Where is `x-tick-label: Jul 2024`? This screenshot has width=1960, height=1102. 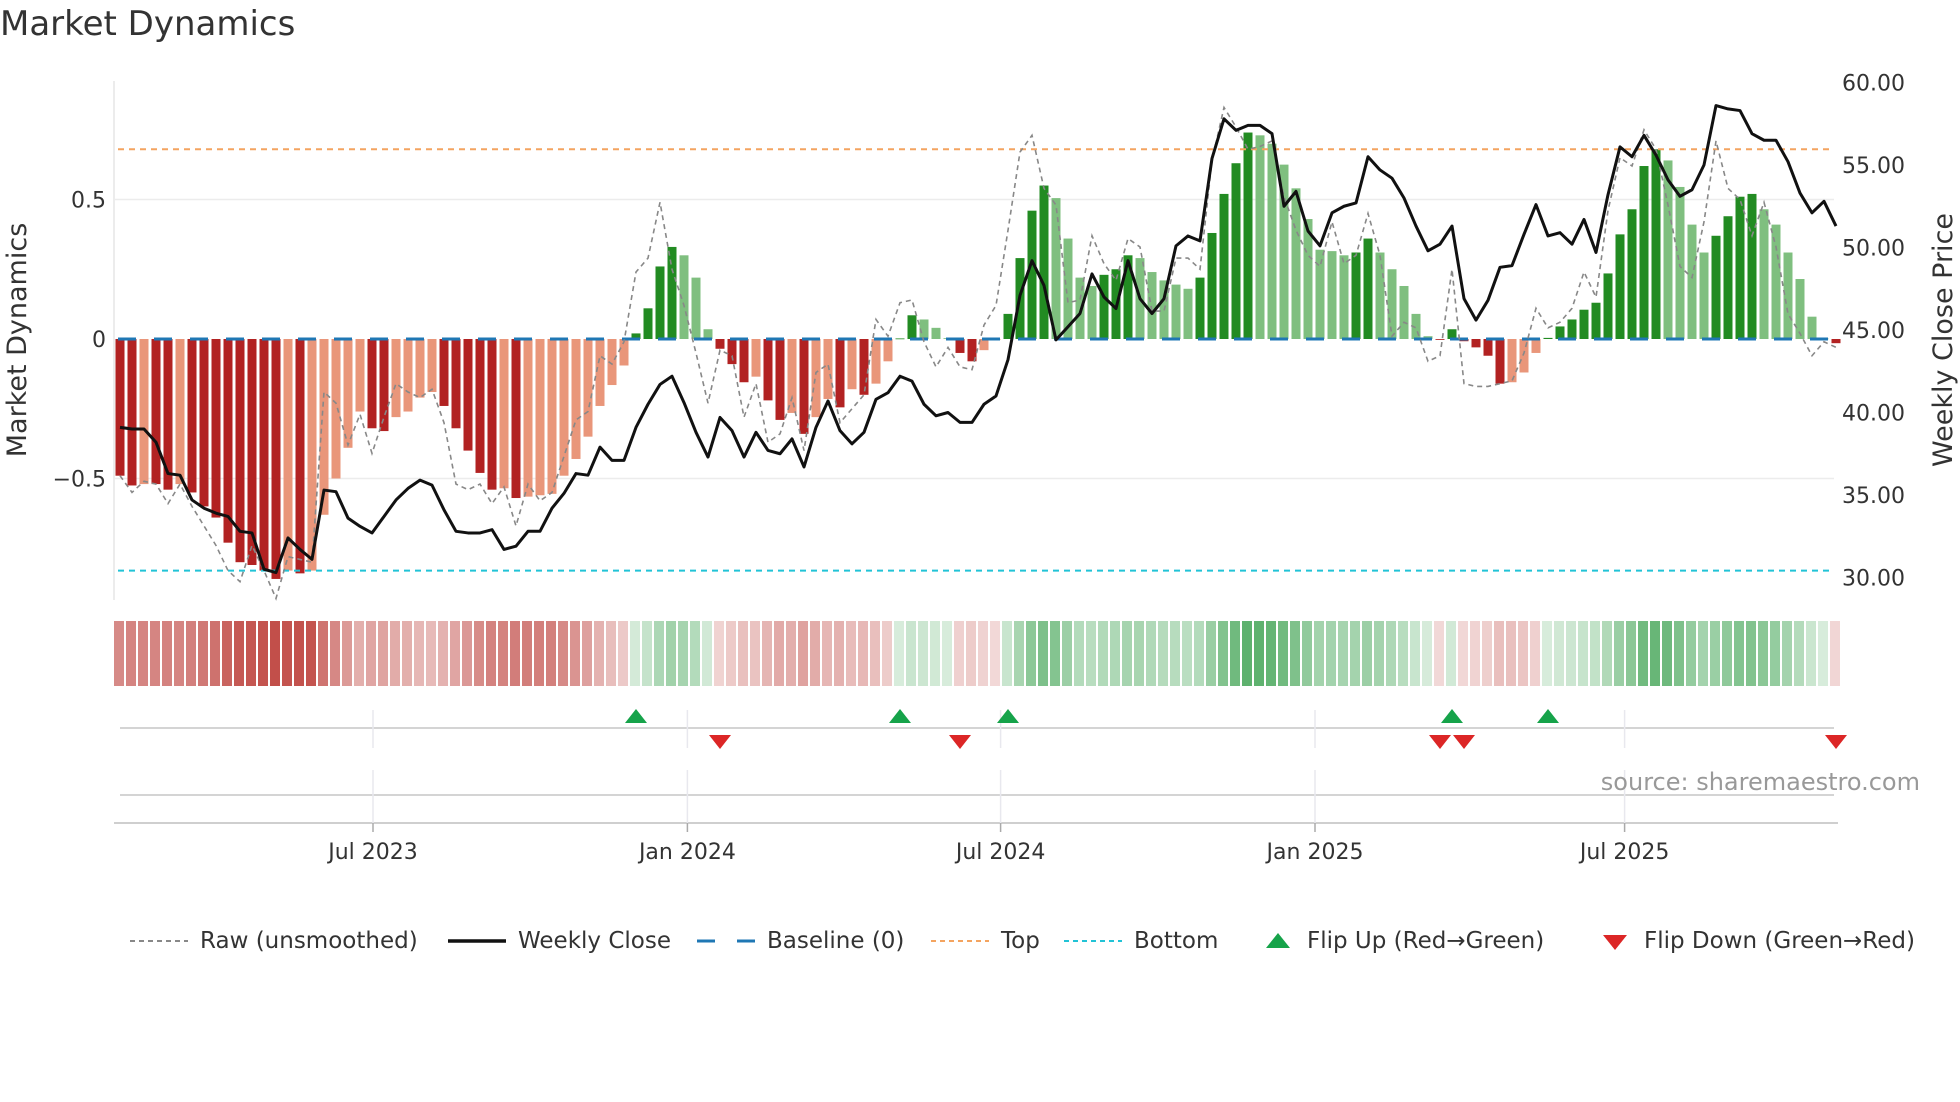
x-tick-label: Jul 2024 is located at coordinates (1000, 852).